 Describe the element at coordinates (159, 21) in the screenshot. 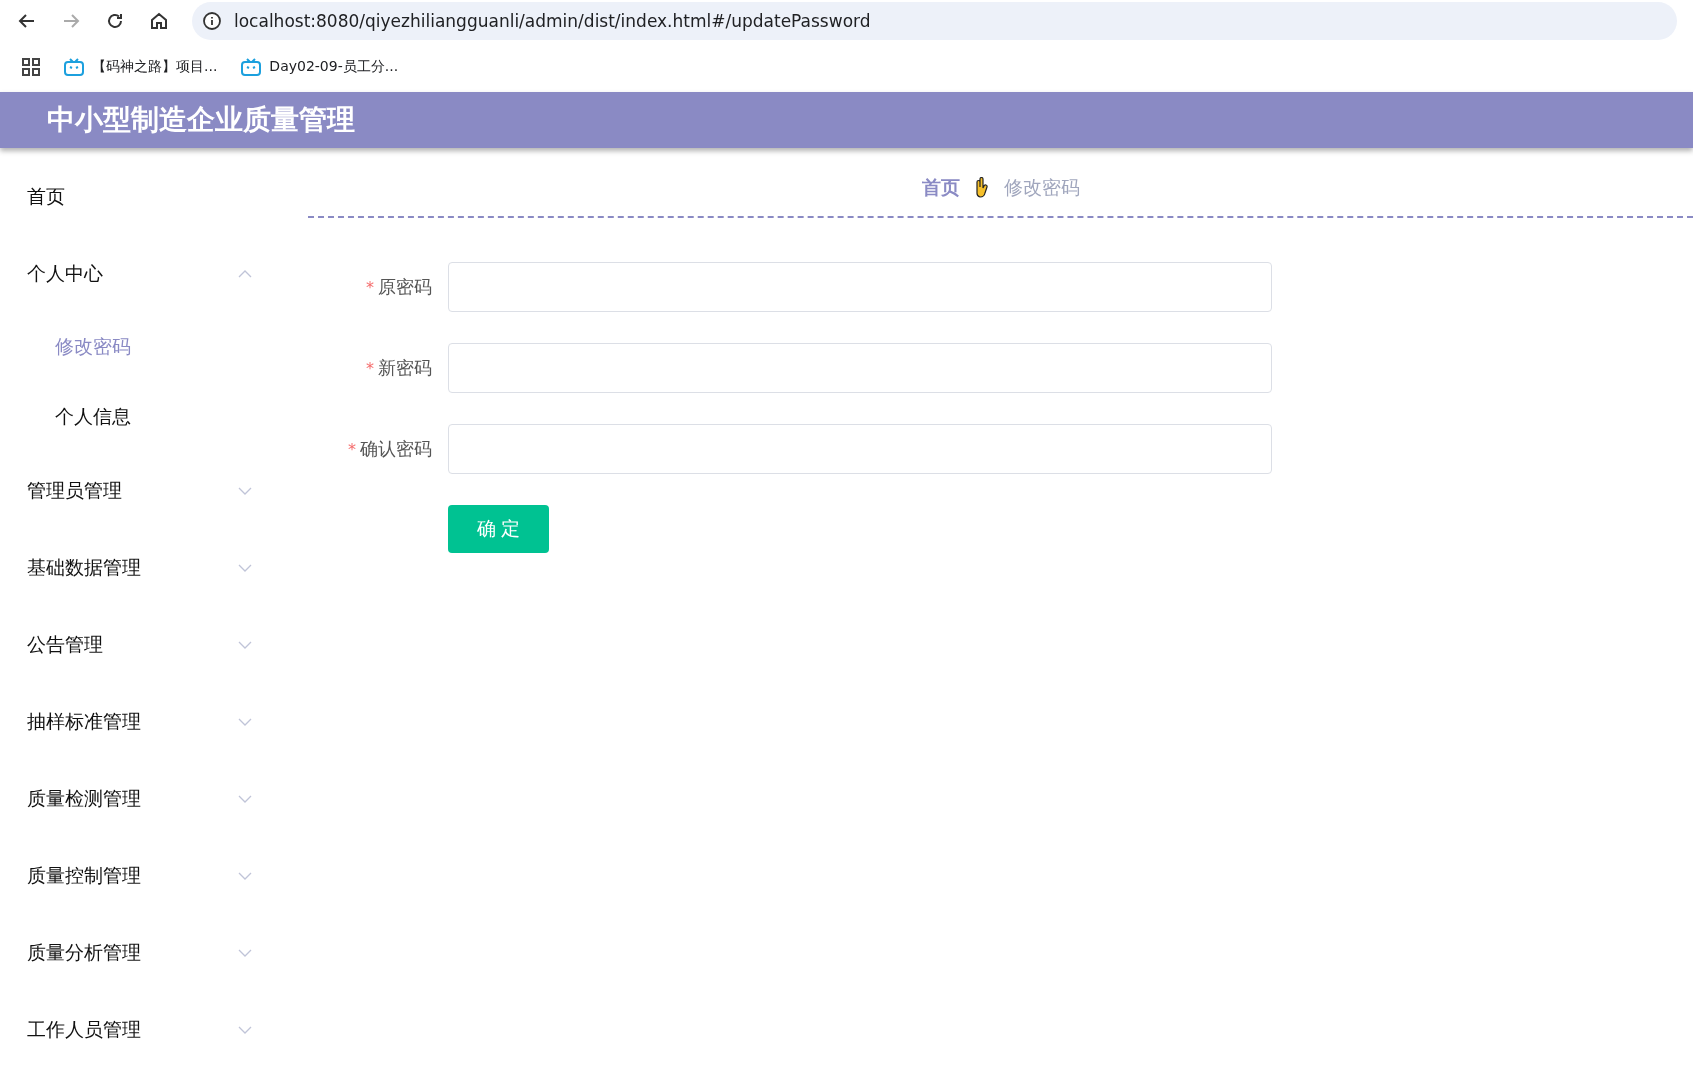

I see `home-icon` at that location.